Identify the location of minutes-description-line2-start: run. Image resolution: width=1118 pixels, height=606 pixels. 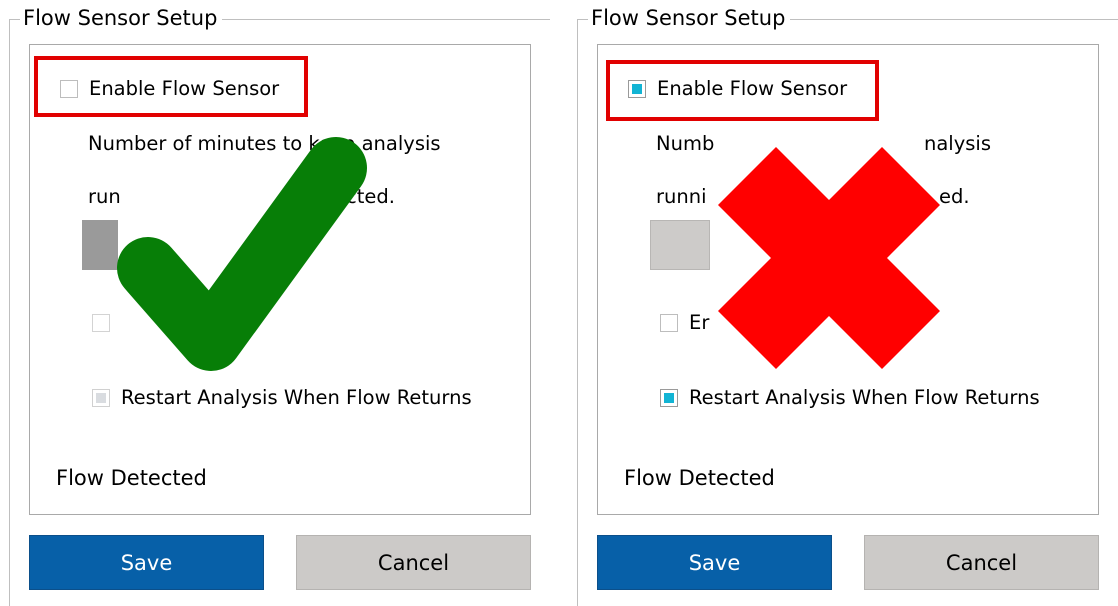
(104, 196).